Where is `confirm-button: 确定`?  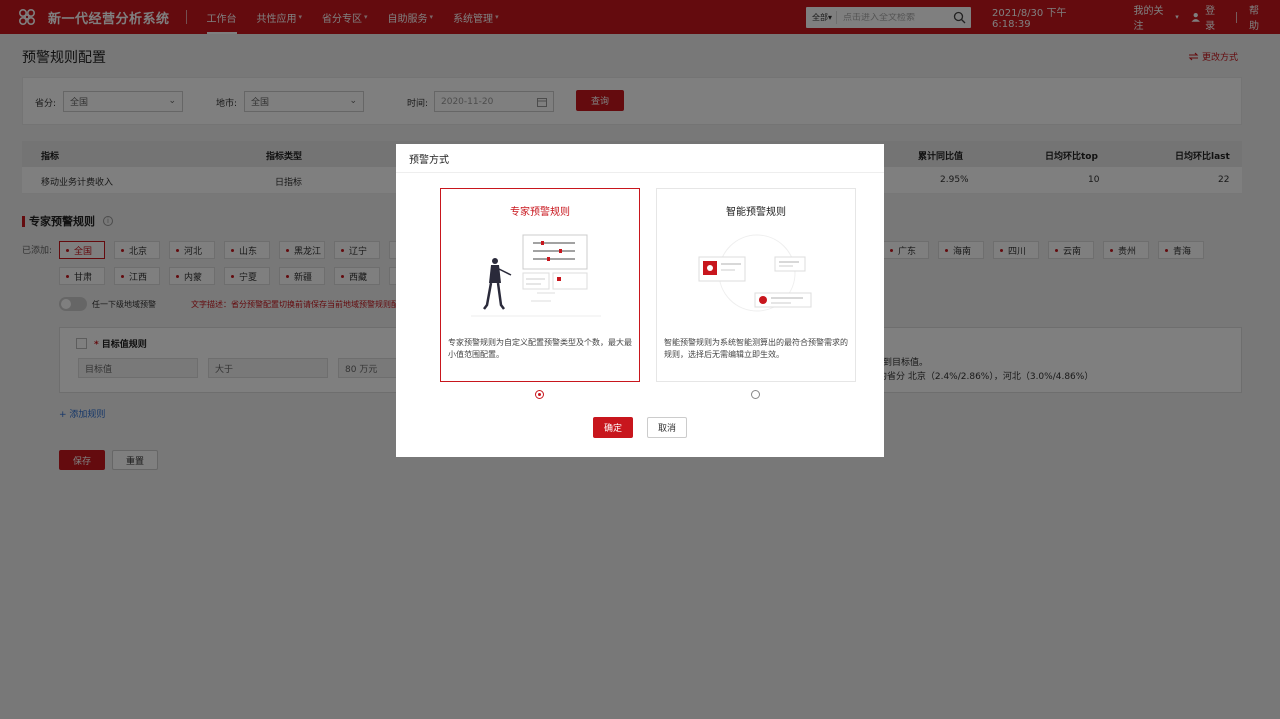
confirm-button: 确定 is located at coordinates (613, 427).